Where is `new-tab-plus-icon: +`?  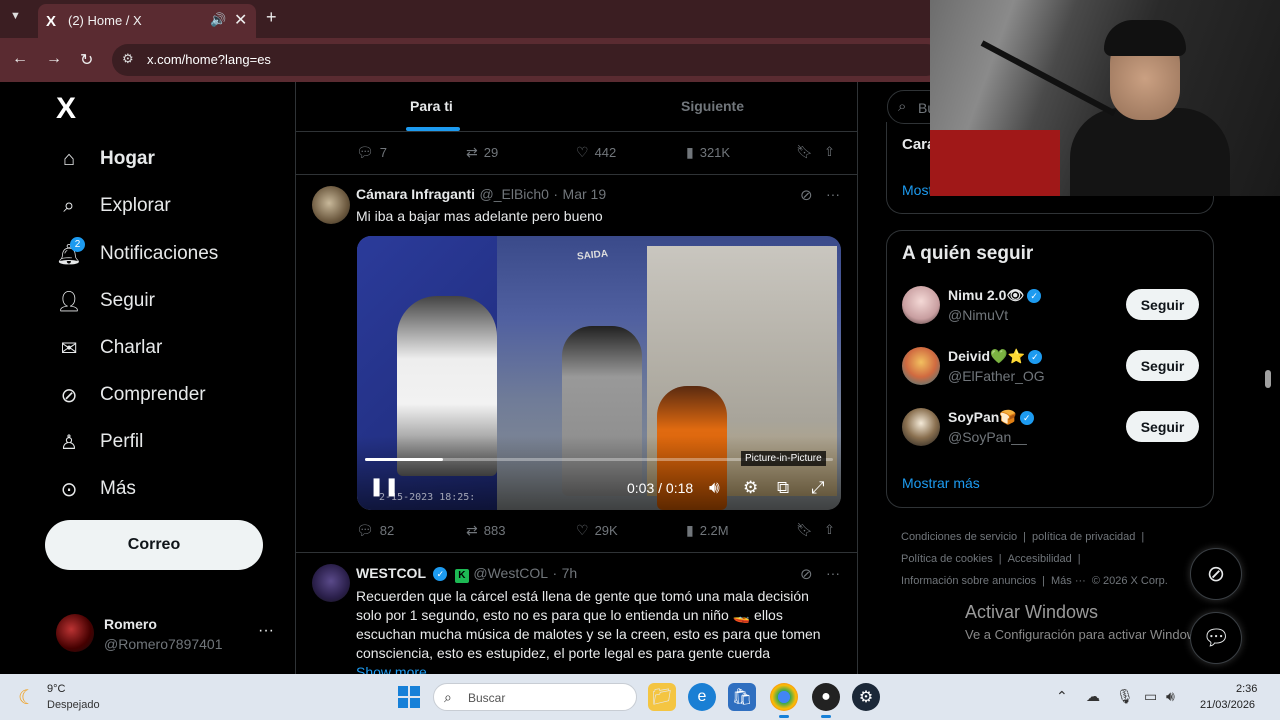 new-tab-plus-icon: + is located at coordinates (271, 17).